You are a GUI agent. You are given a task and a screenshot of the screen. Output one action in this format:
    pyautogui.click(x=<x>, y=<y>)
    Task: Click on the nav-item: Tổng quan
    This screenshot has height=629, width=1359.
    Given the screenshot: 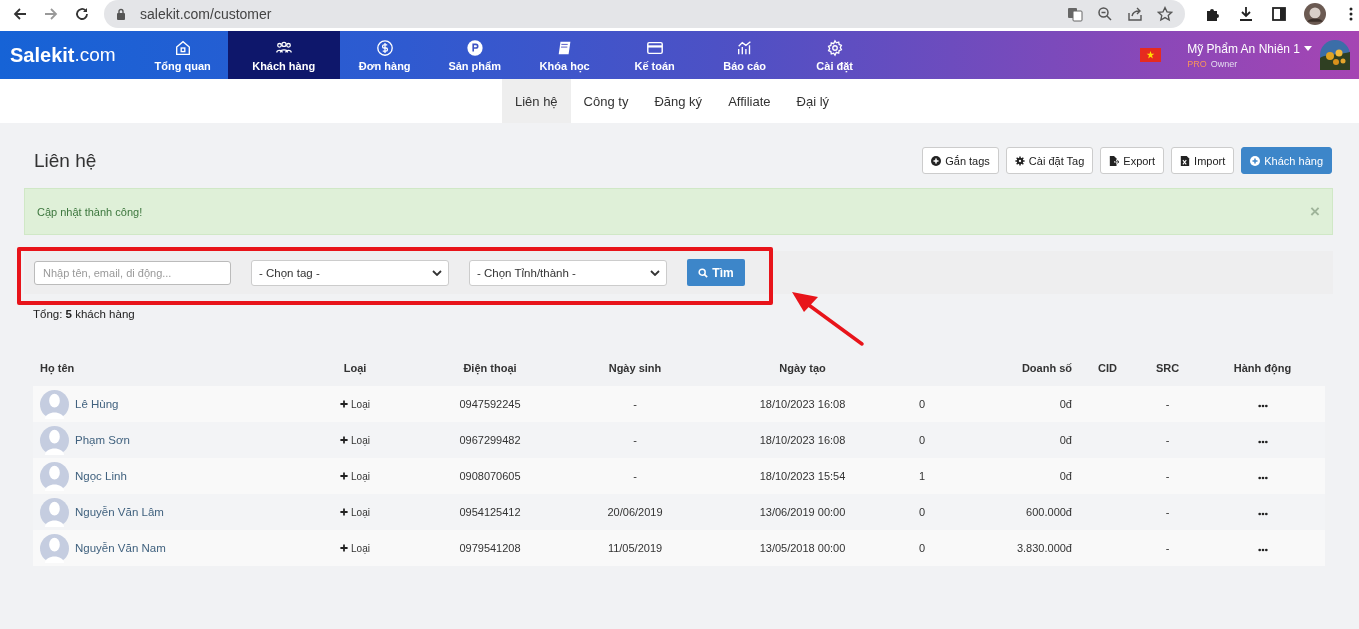 What is the action you would take?
    pyautogui.click(x=182, y=55)
    